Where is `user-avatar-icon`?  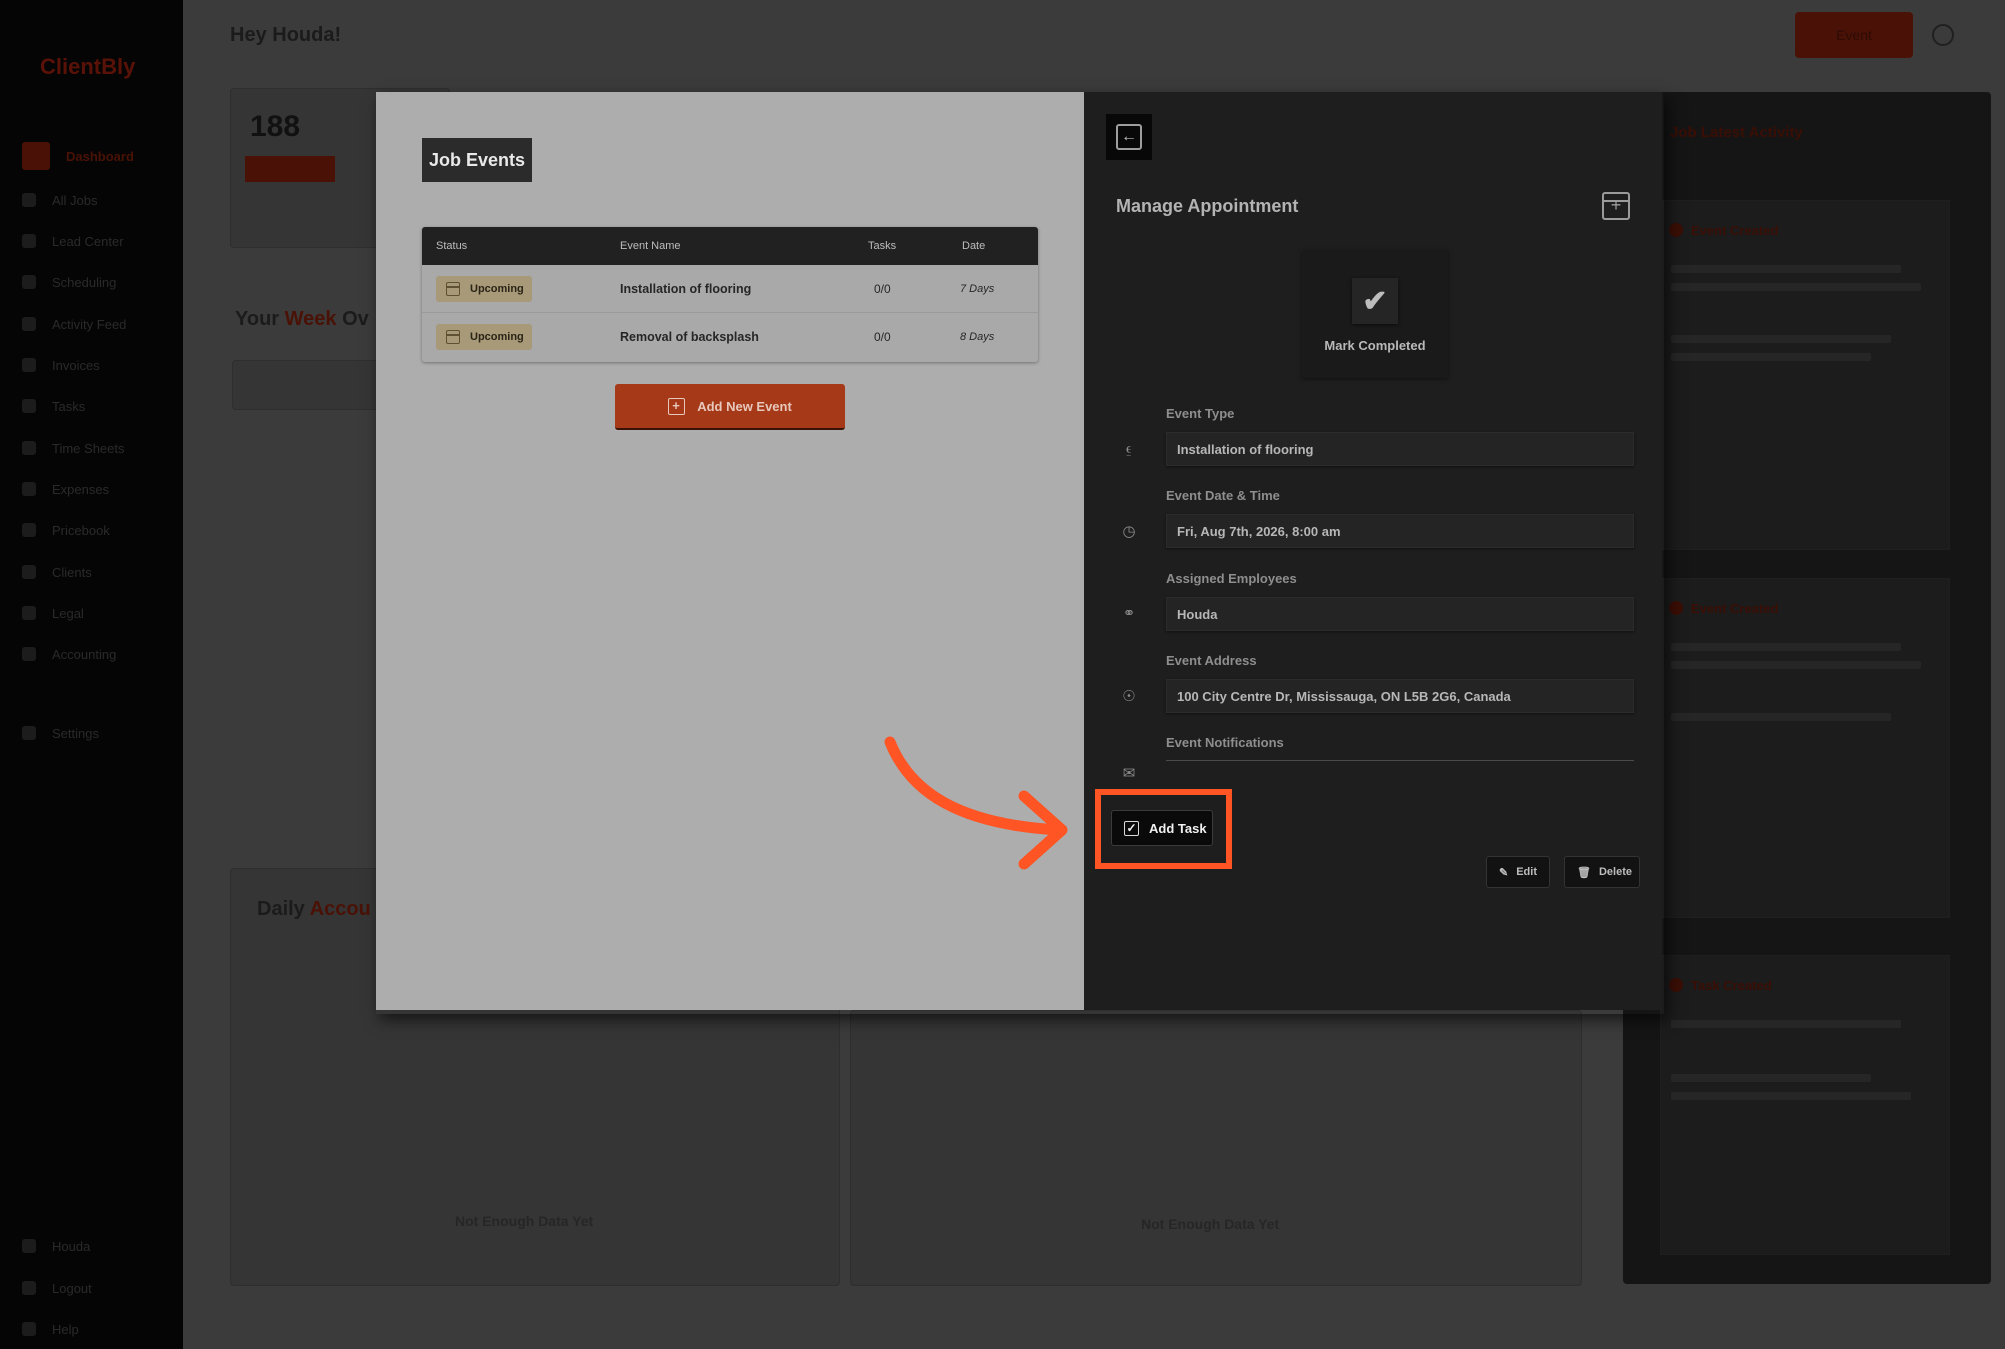
user-avatar-icon is located at coordinates (1943, 35).